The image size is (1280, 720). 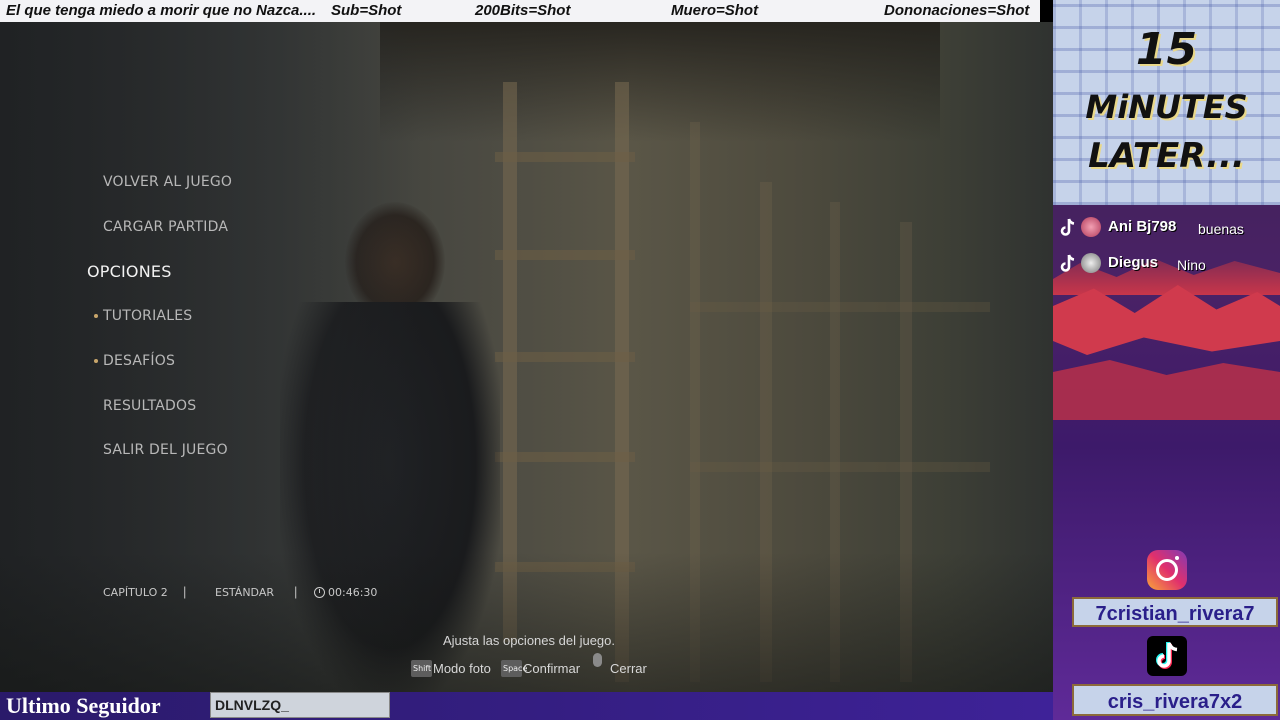 What do you see at coordinates (462, 668) in the screenshot?
I see `photo-mode-label: Modo foto` at bounding box center [462, 668].